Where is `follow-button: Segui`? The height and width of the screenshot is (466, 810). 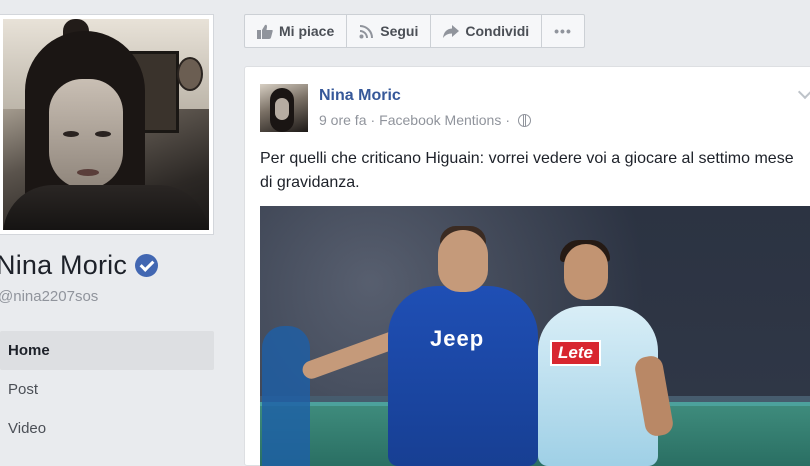 follow-button: Segui is located at coordinates (389, 31).